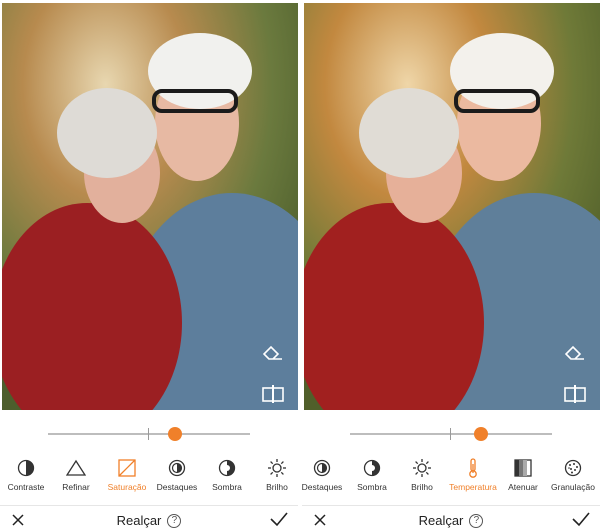 The height and width of the screenshot is (530, 600). I want to click on grain-icon, so click(573, 468).